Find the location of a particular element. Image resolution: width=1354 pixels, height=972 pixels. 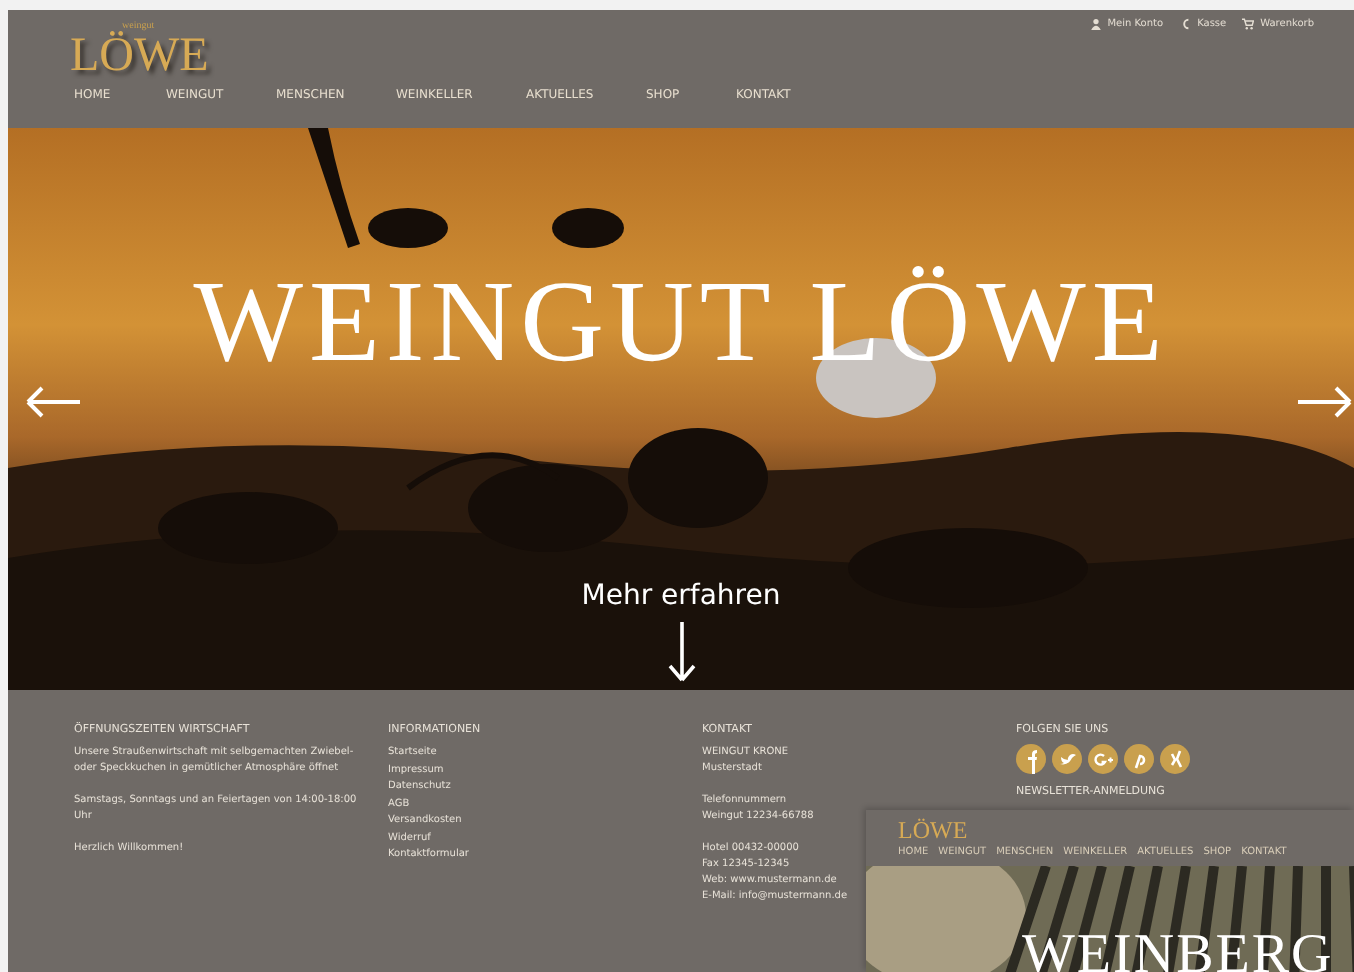

person-icon is located at coordinates (1095, 24).